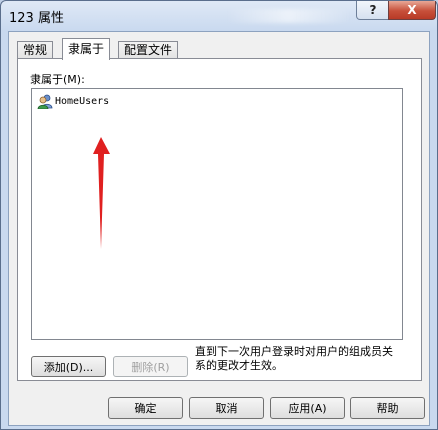 The height and width of the screenshot is (430, 438). What do you see at coordinates (35, 50) in the screenshot?
I see `tab-general: 常规` at bounding box center [35, 50].